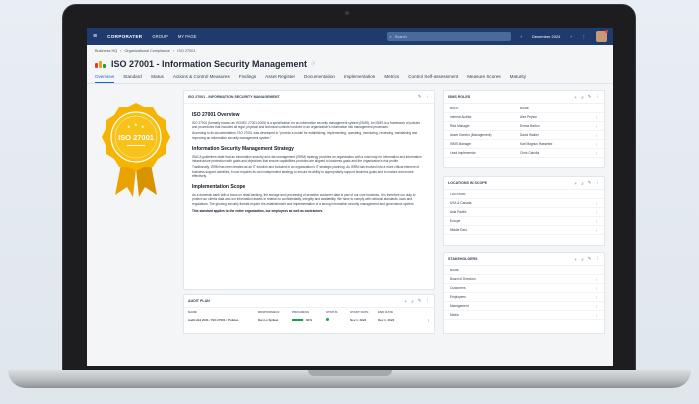 This screenshot has width=699, height=404. What do you see at coordinates (386, 320) in the screenshot?
I see `end-date: Dec 1, 2024` at bounding box center [386, 320].